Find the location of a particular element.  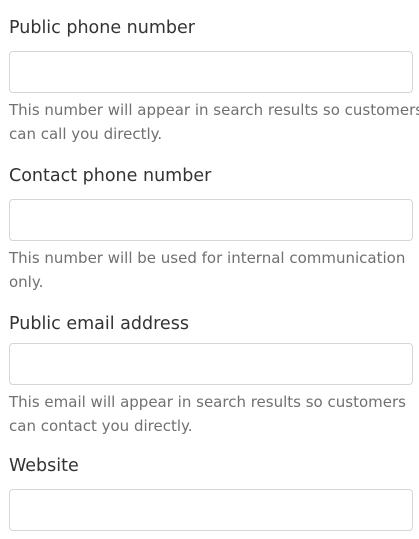

website-label: Website is located at coordinates (44, 466).